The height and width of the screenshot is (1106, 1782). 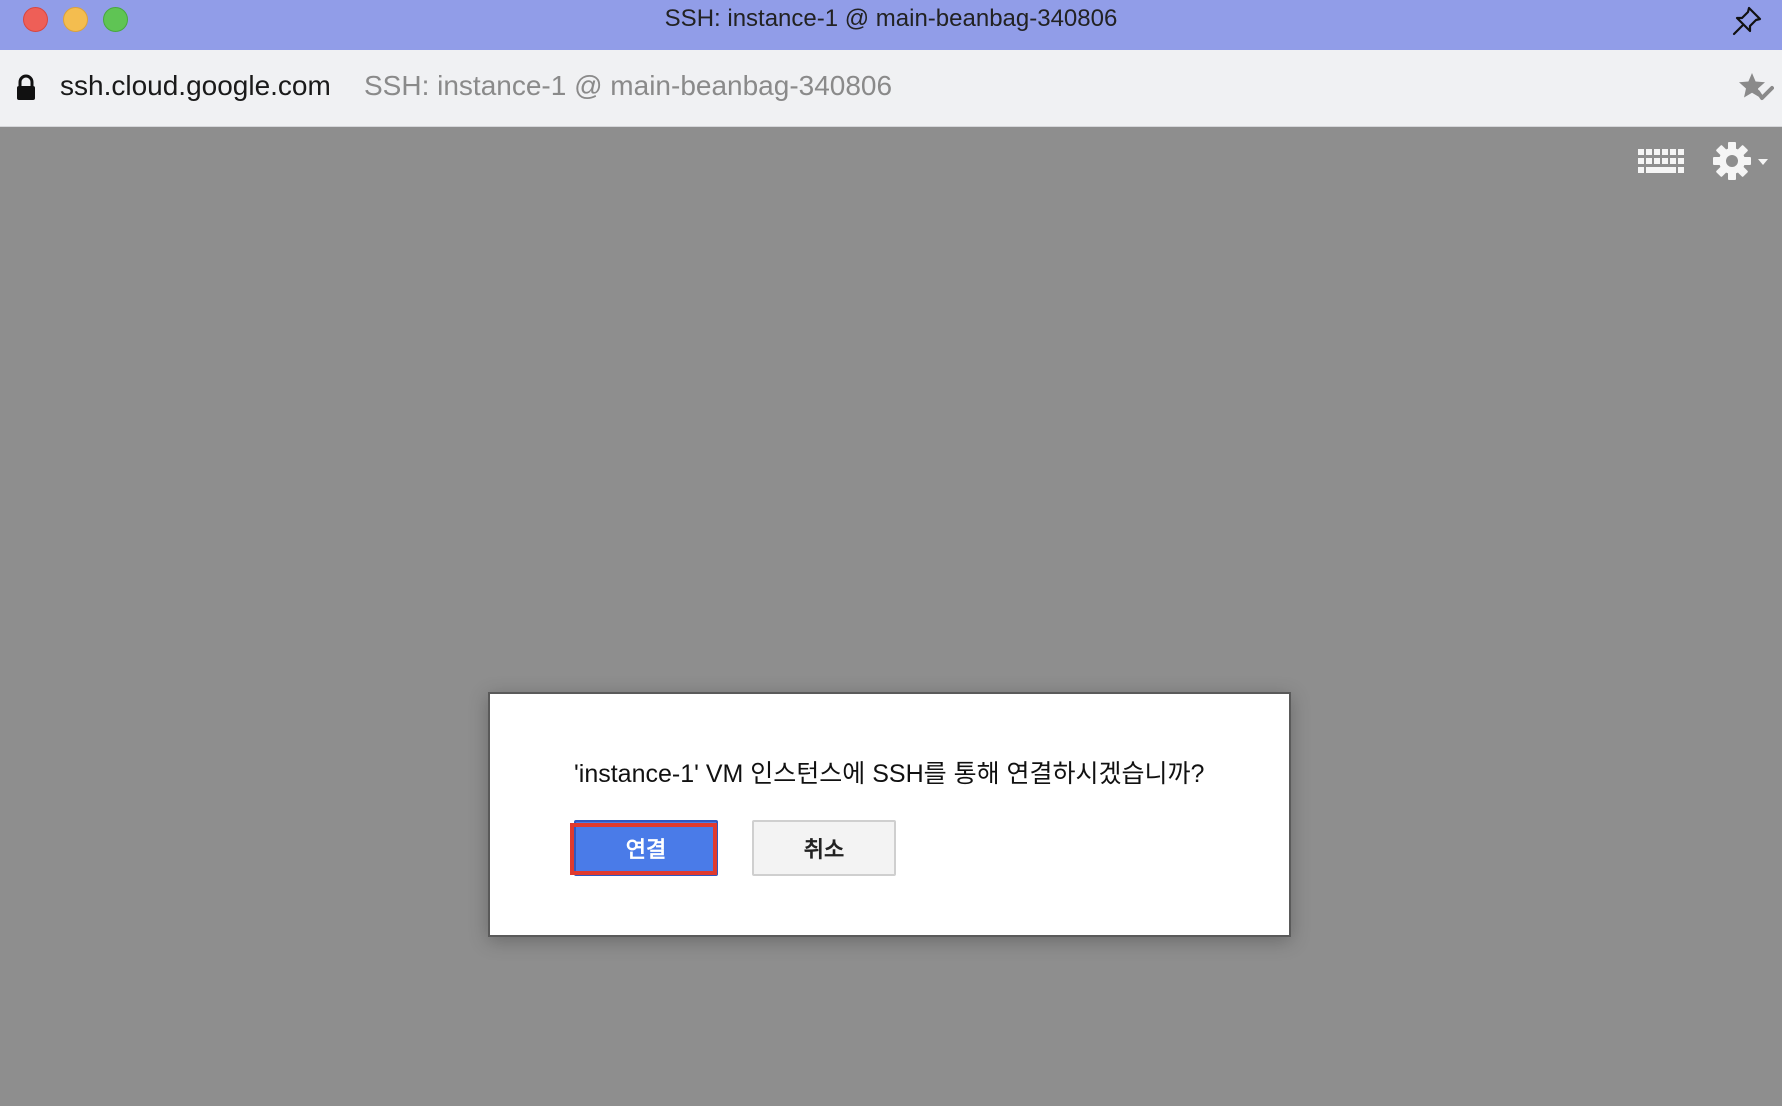 What do you see at coordinates (889, 774) in the screenshot?
I see `dialog-message: 'instance-1' VM 인스턴스에 SSH를 통해 연결하시겠습니까?` at bounding box center [889, 774].